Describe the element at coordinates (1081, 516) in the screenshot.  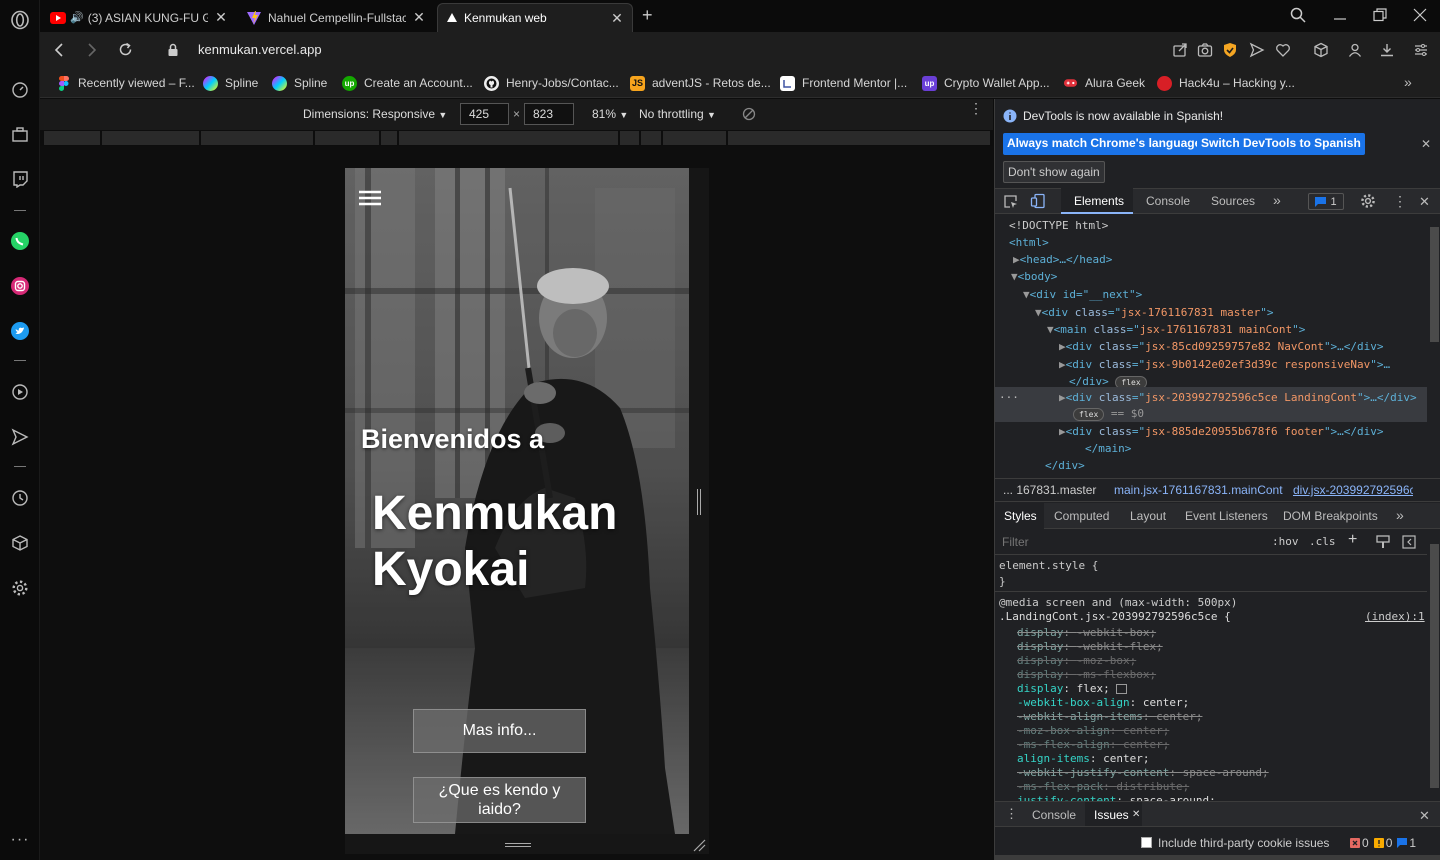
I see `tab-computed: Computed` at that location.